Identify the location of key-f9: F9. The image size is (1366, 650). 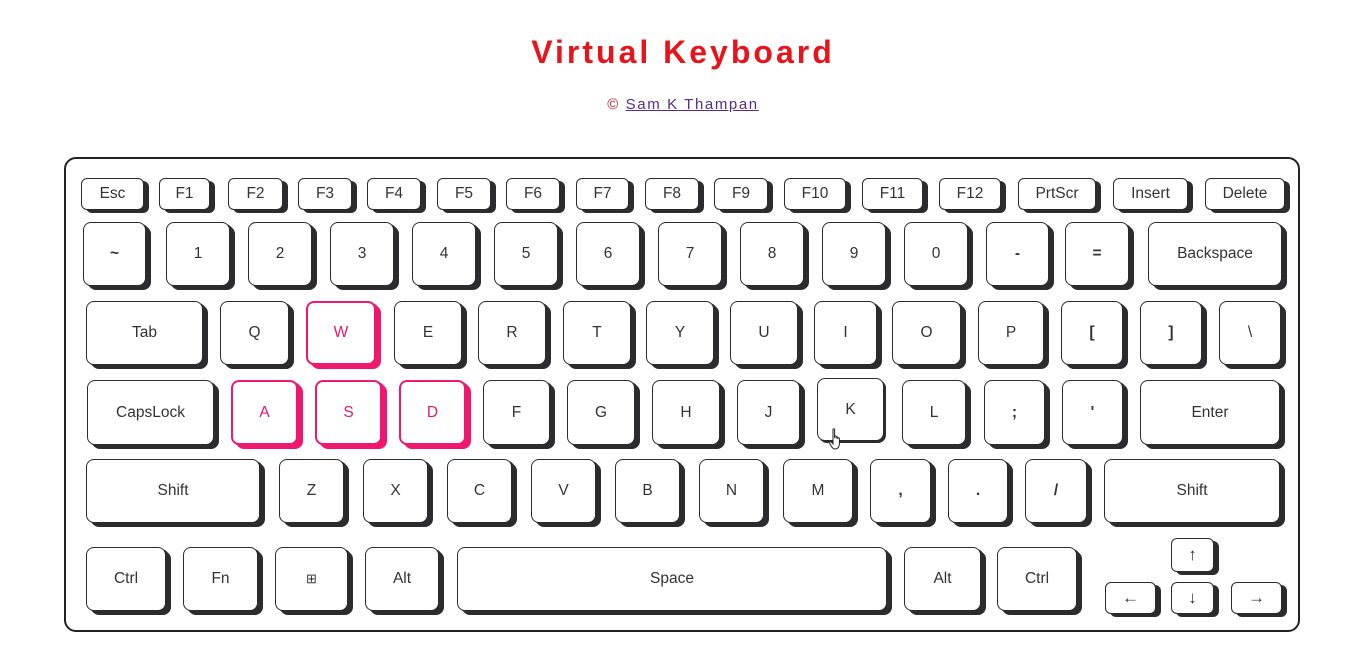
(741, 194).